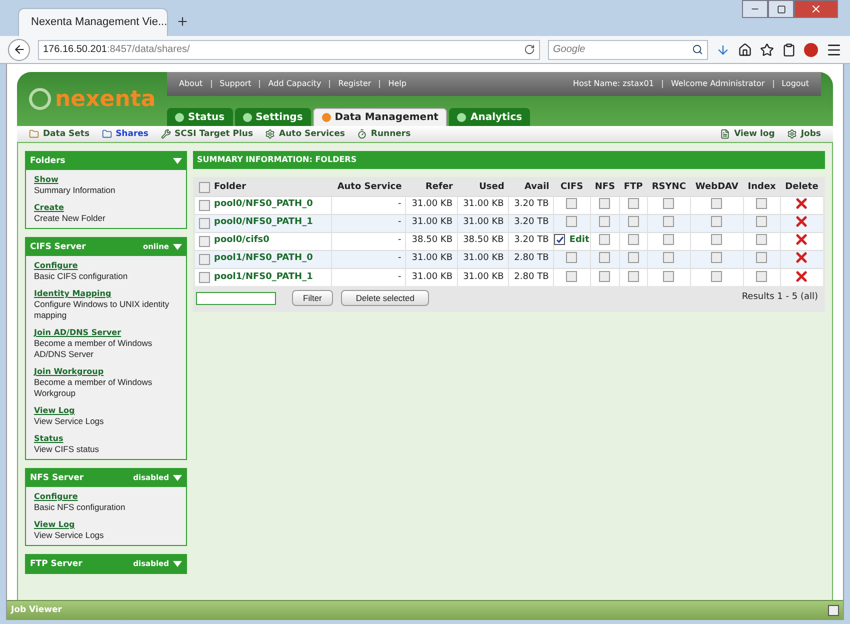 The width and height of the screenshot is (850, 624). Describe the element at coordinates (380, 117) in the screenshot. I see `nav-tab: Data Management` at that location.